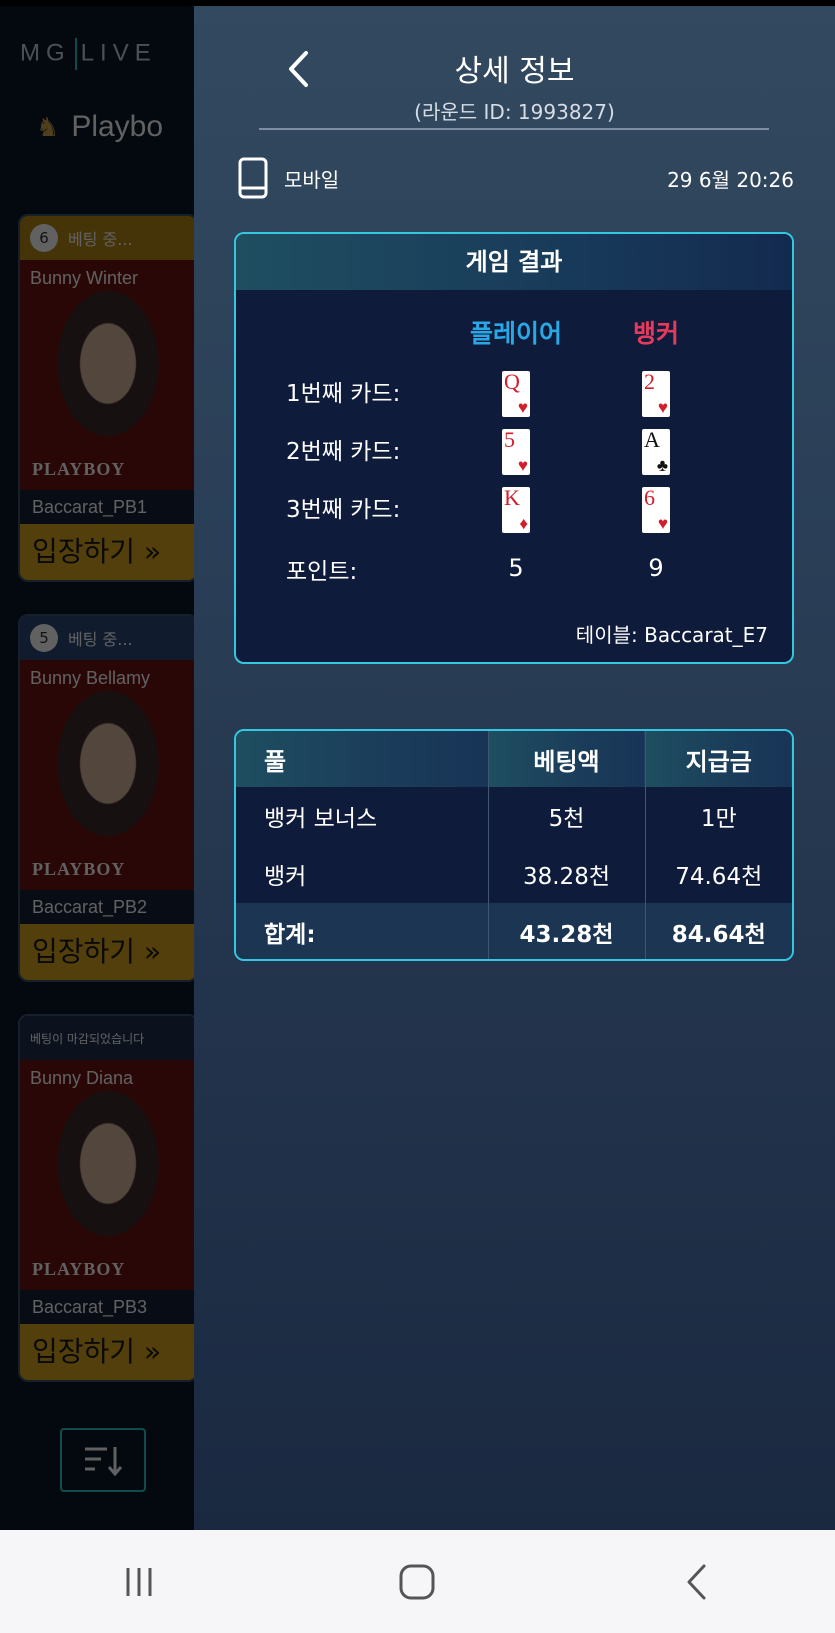  Describe the element at coordinates (514, 816) in the screenshot. I see `table-row: 뱅커 보너스 5천 1만` at that location.